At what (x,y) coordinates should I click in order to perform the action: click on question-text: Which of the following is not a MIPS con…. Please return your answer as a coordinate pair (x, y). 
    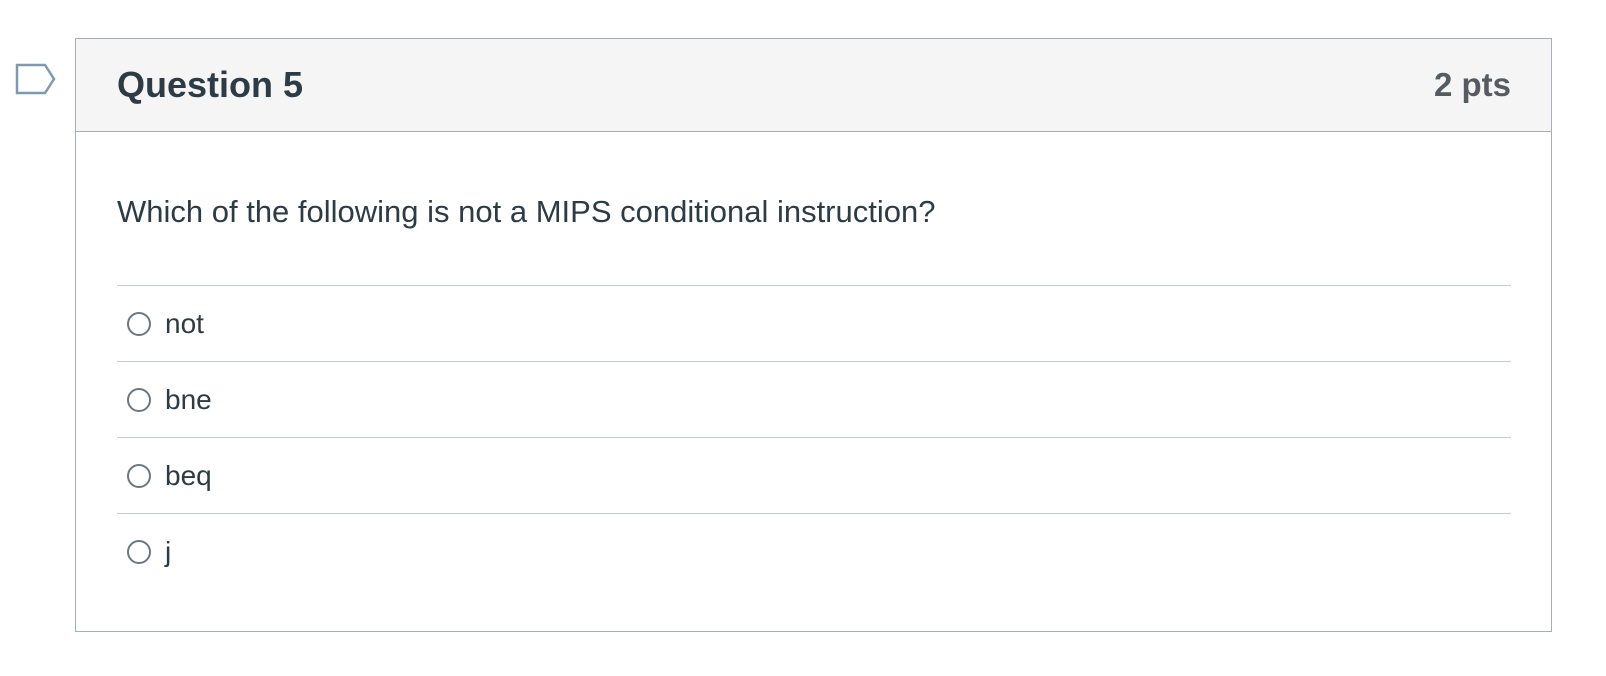
    Looking at the image, I should click on (526, 211).